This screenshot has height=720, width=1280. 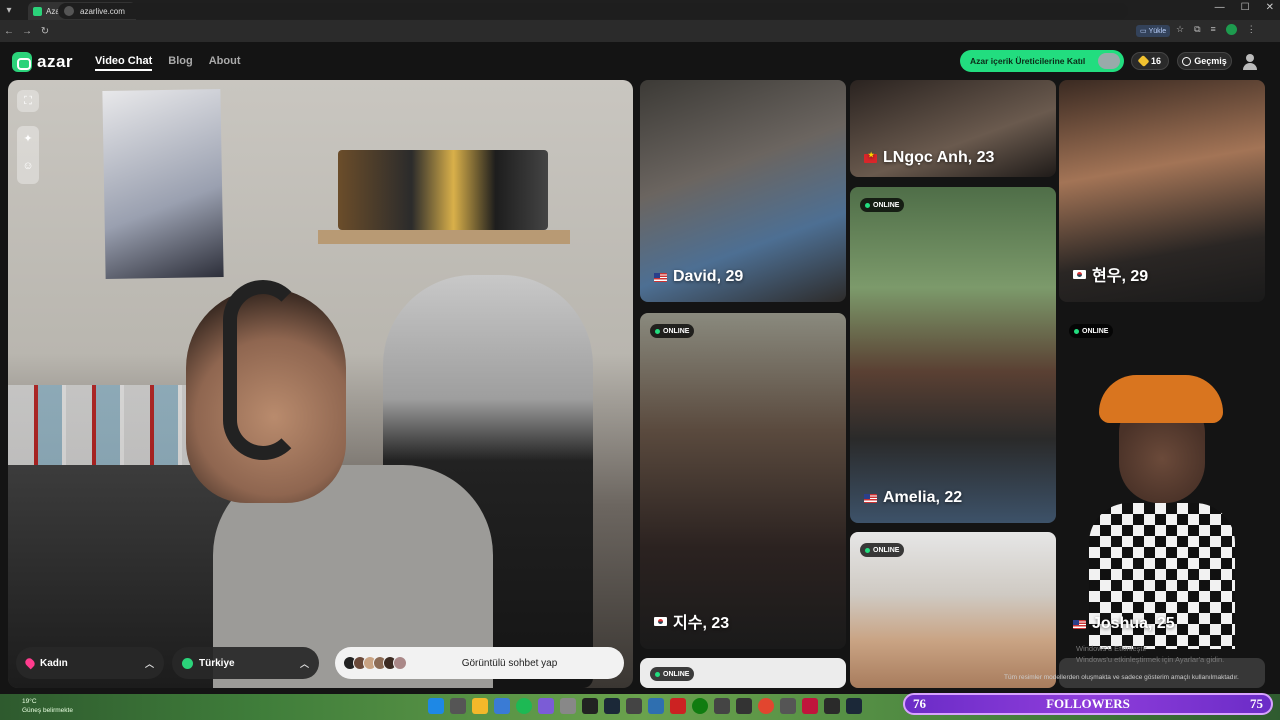 I want to click on coin-balance: 16, so click(x=1150, y=61).